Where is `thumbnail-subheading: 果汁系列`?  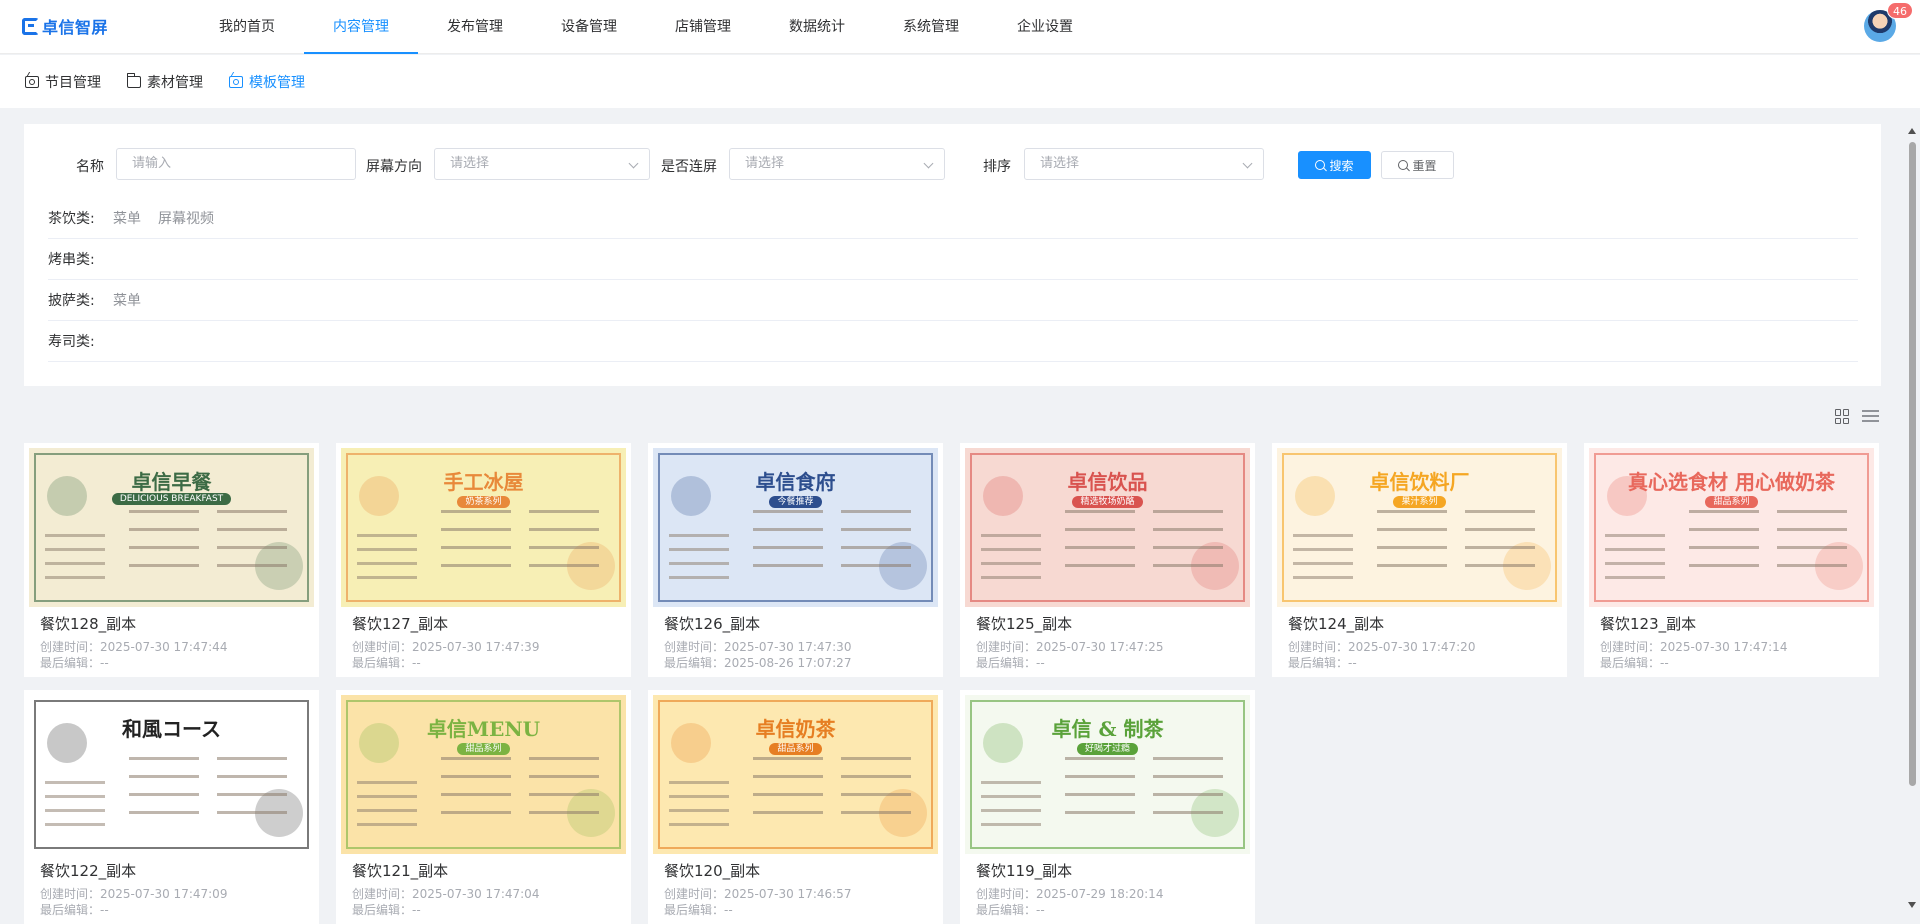
thumbnail-subheading: 果汁系列 is located at coordinates (1419, 501).